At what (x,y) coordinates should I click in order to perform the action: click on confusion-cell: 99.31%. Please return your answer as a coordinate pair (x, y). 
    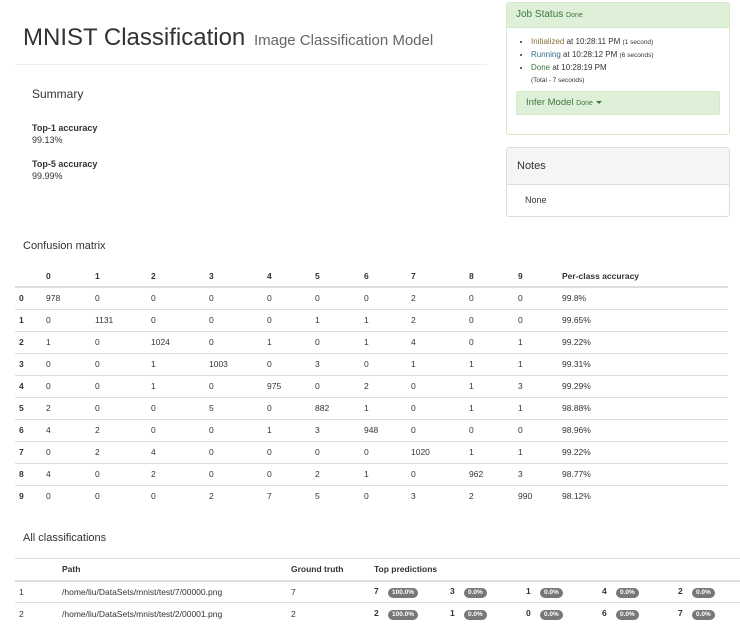
    Looking at the image, I should click on (643, 363).